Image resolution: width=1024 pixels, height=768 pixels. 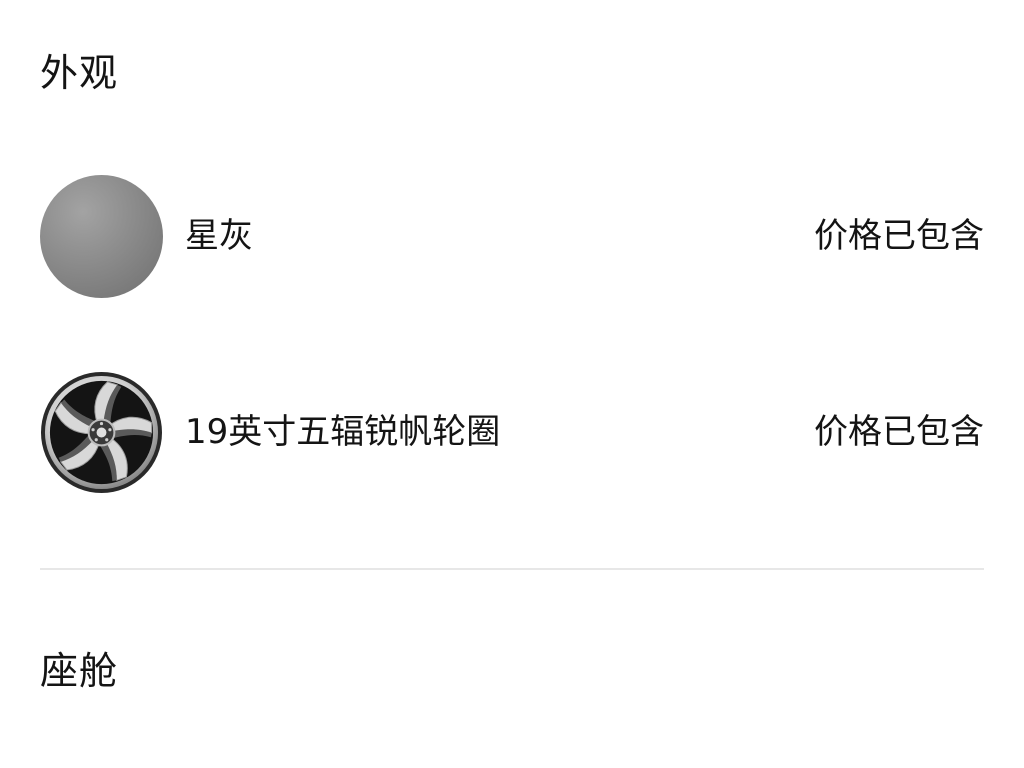 I want to click on option-row-exterior-color: 星灰 价格已包含, so click(x=512, y=236).